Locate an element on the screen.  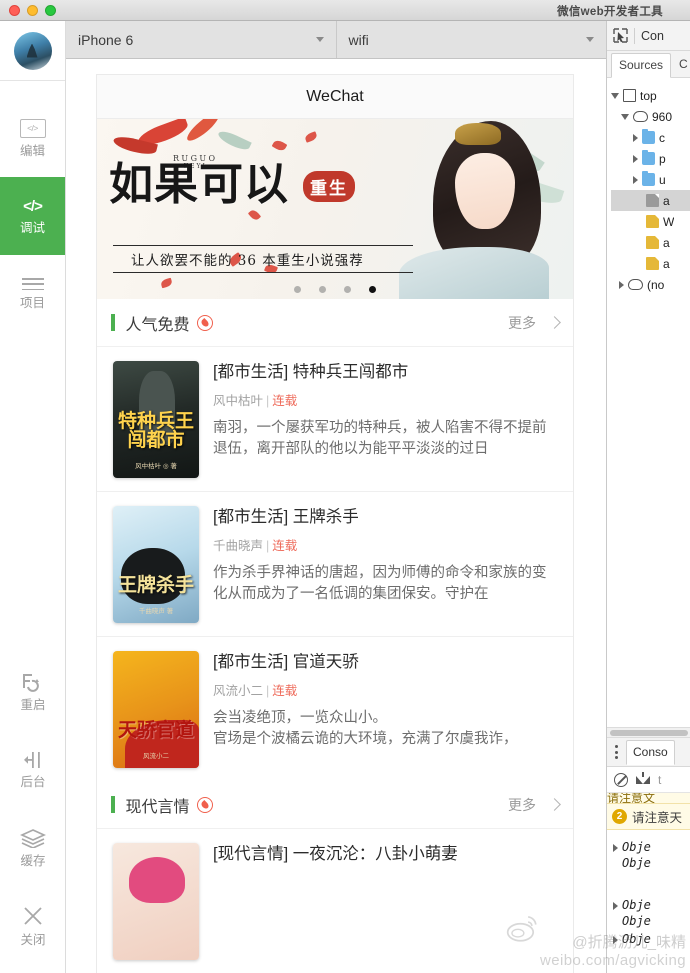
console-warning-row: 2 请注意天 is located at coordinates (648, 816).